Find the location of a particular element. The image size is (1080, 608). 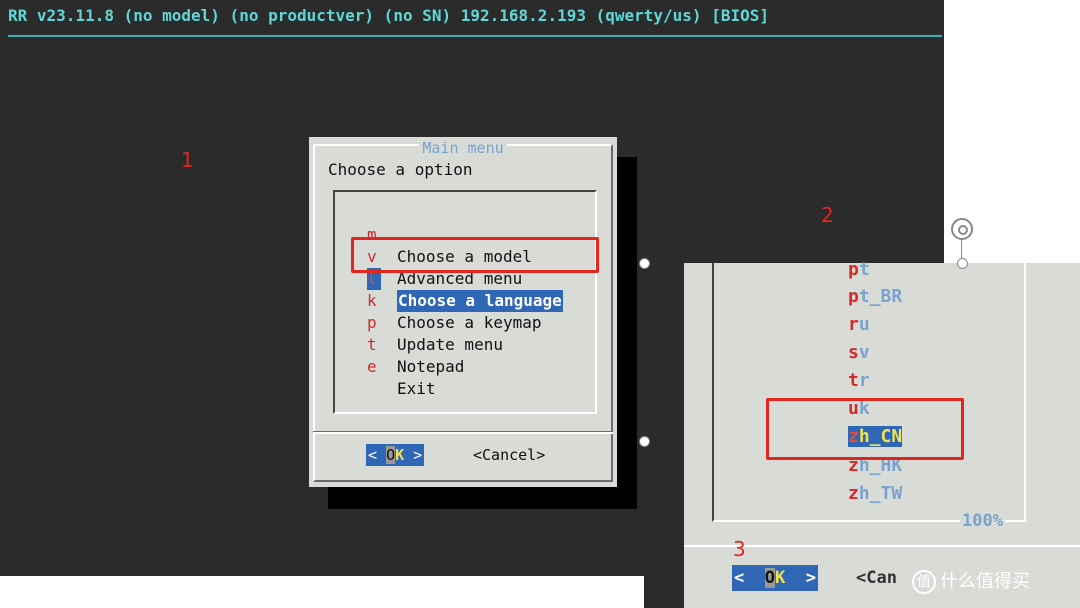

language-item: zh_TW is located at coordinates (875, 494).